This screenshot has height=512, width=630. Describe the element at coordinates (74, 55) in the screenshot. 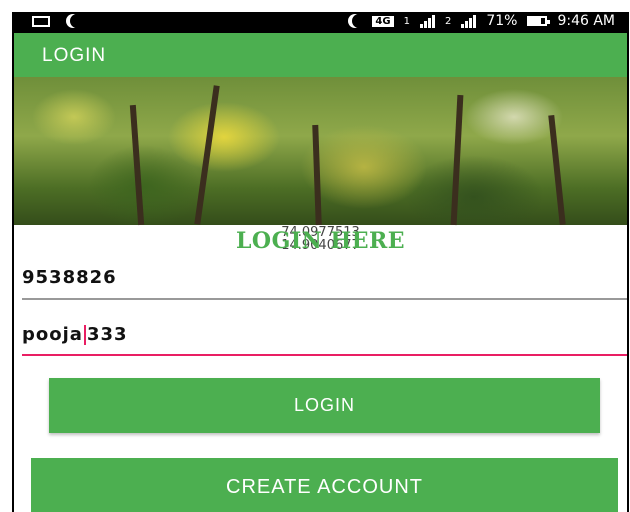

I see `app-bar-title: LOGIN` at that location.